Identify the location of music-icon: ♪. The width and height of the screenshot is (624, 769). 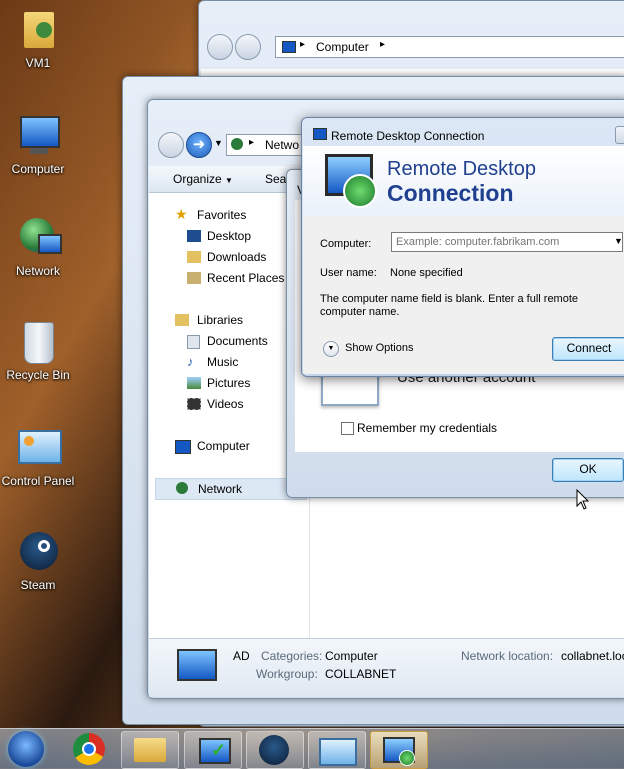
(190, 361).